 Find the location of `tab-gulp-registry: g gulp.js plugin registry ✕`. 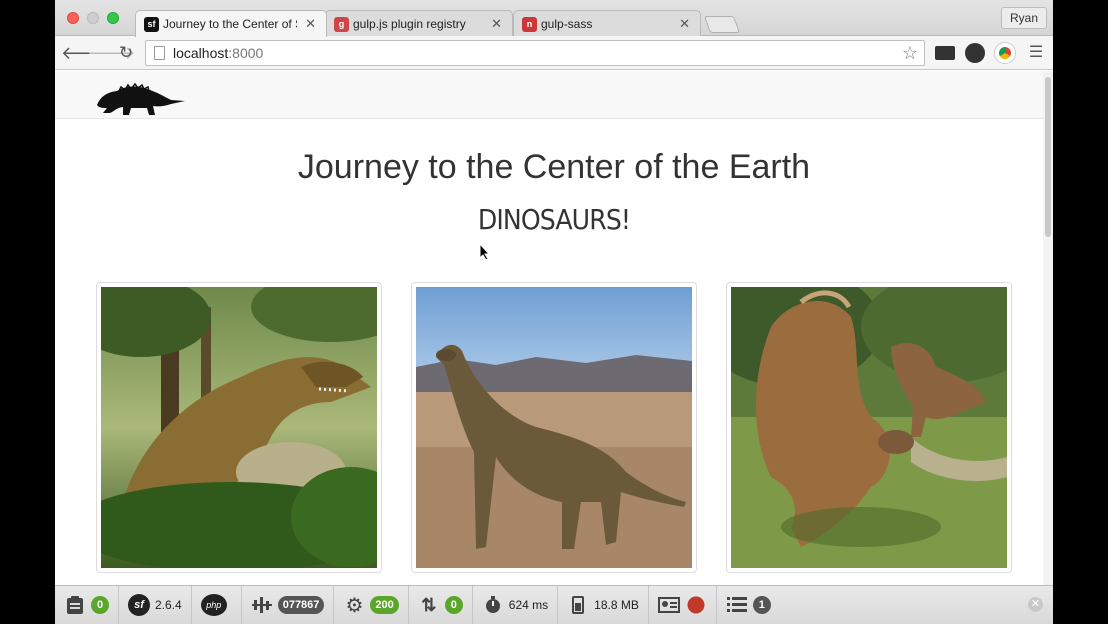

tab-gulp-registry: g gulp.js plugin registry ✕ is located at coordinates (419, 23).